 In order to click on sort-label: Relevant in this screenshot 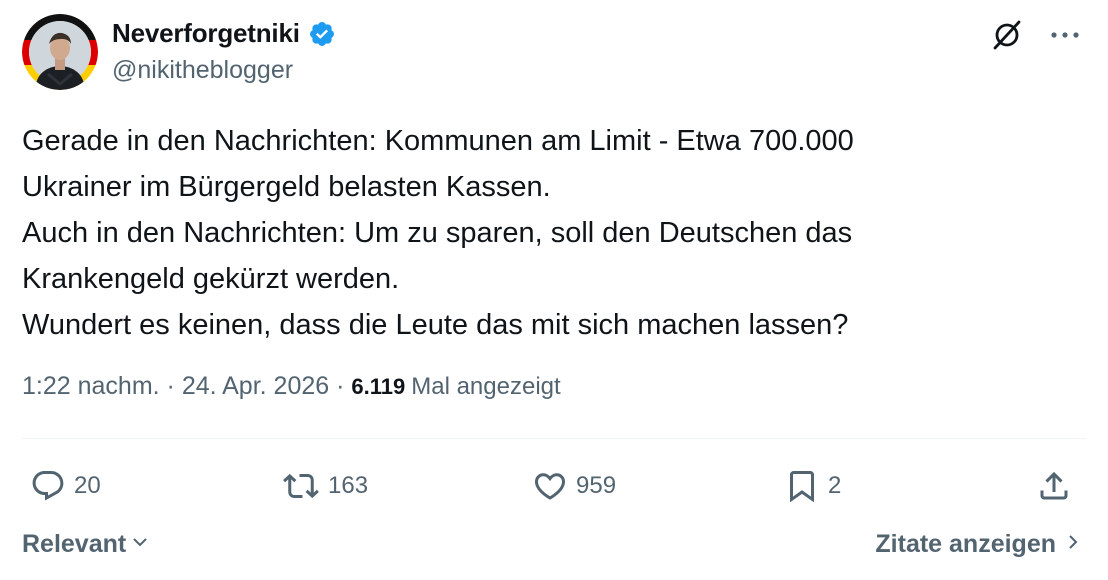, I will do `click(74, 544)`.